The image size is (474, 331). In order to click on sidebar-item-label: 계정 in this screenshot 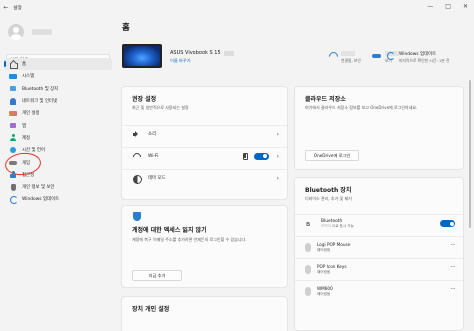, I will do `click(26, 138)`.